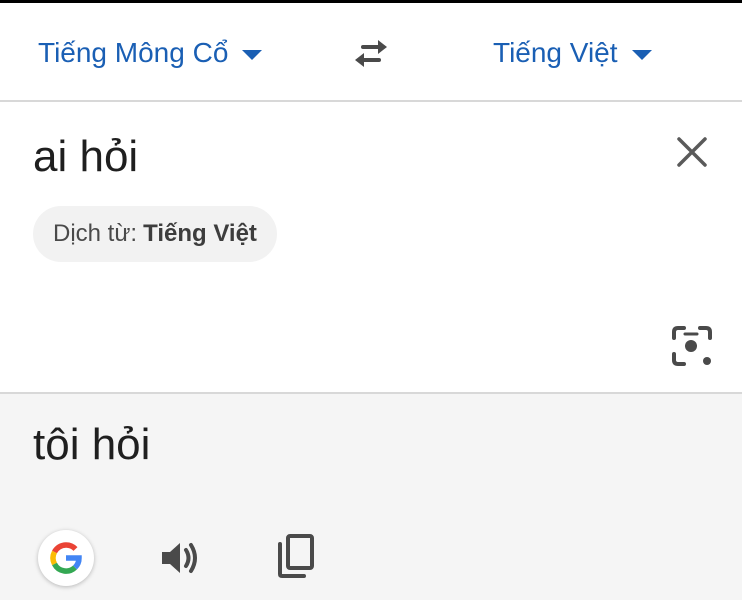 The width and height of the screenshot is (742, 600). I want to click on source-text: ai hỏi, so click(85, 157).